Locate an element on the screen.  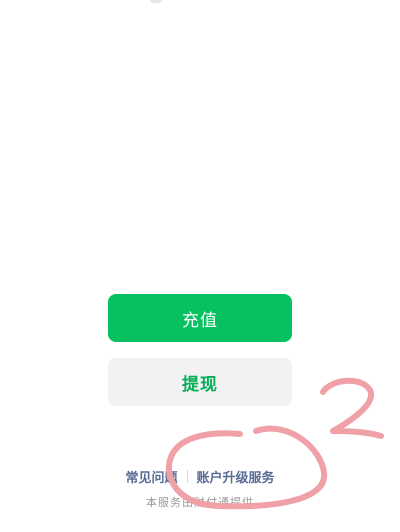
footer-links: 常见问题 账户升级服务 is located at coordinates (200, 476).